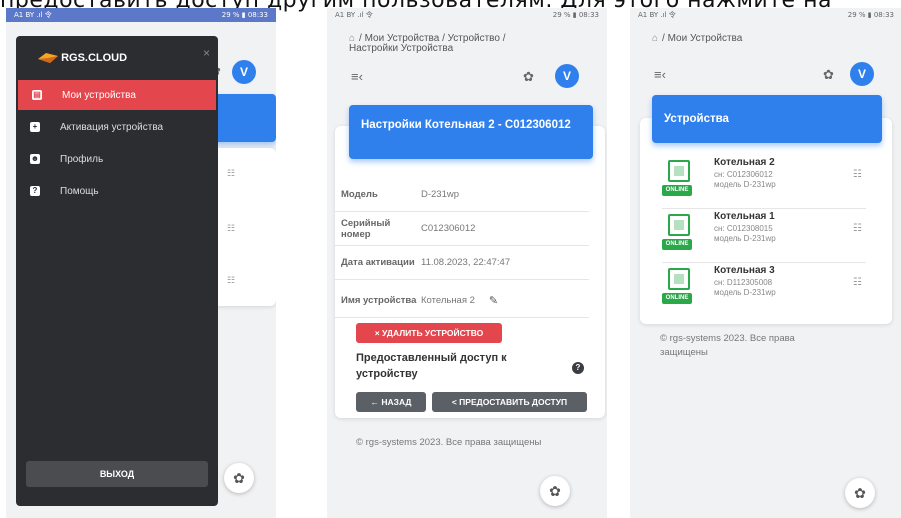 Image resolution: width=901 pixels, height=518 pixels. I want to click on home-icon: ⌂, so click(655, 38).